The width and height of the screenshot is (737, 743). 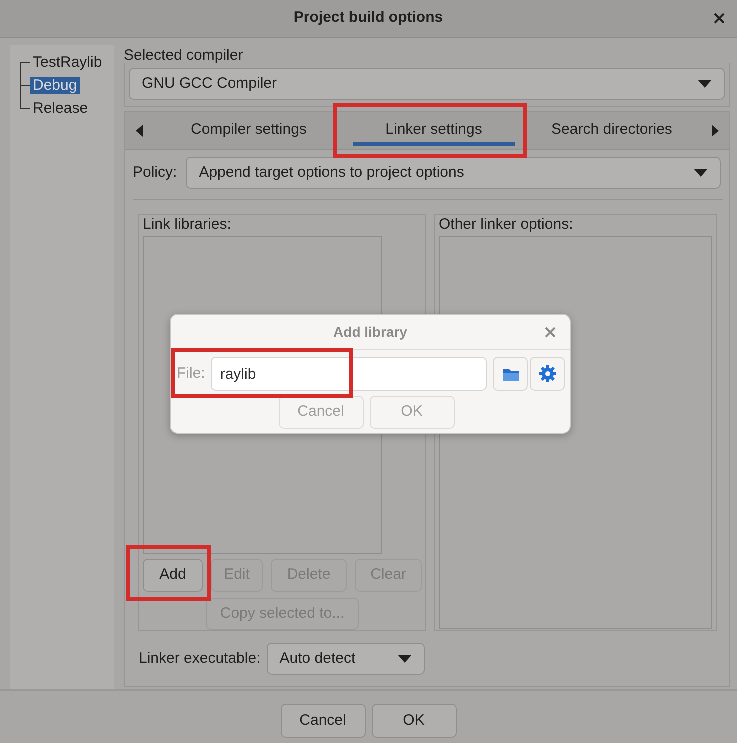 What do you see at coordinates (173, 575) in the screenshot?
I see `button: Add` at bounding box center [173, 575].